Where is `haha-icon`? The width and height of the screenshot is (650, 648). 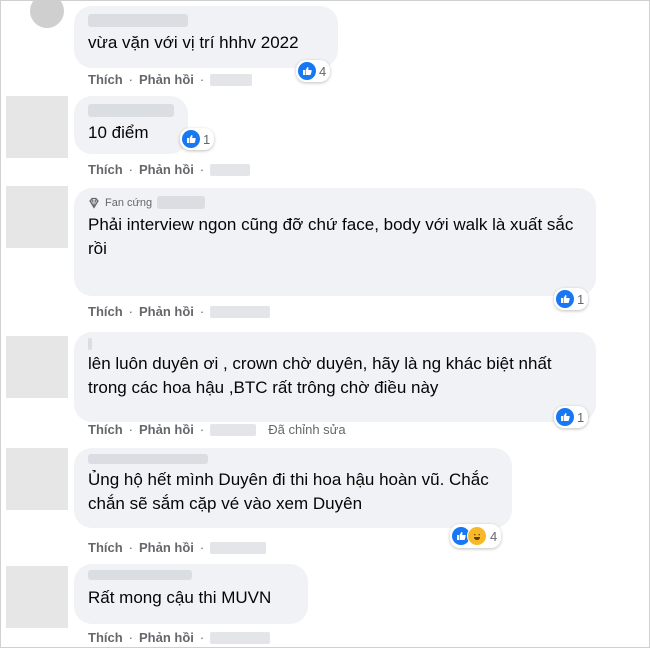
haha-icon is located at coordinates (477, 536).